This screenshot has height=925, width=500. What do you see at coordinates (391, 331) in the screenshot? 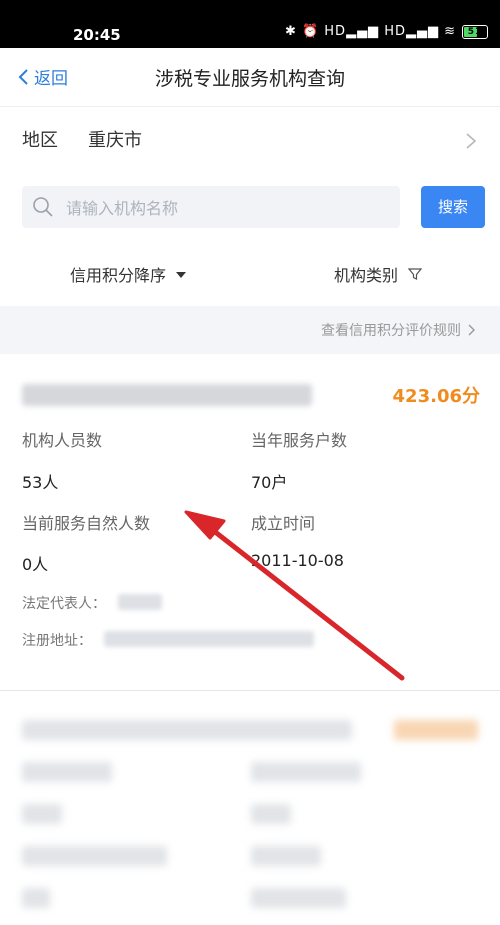
I see `rules-link-label: 查看信用积分评价规则` at bounding box center [391, 331].